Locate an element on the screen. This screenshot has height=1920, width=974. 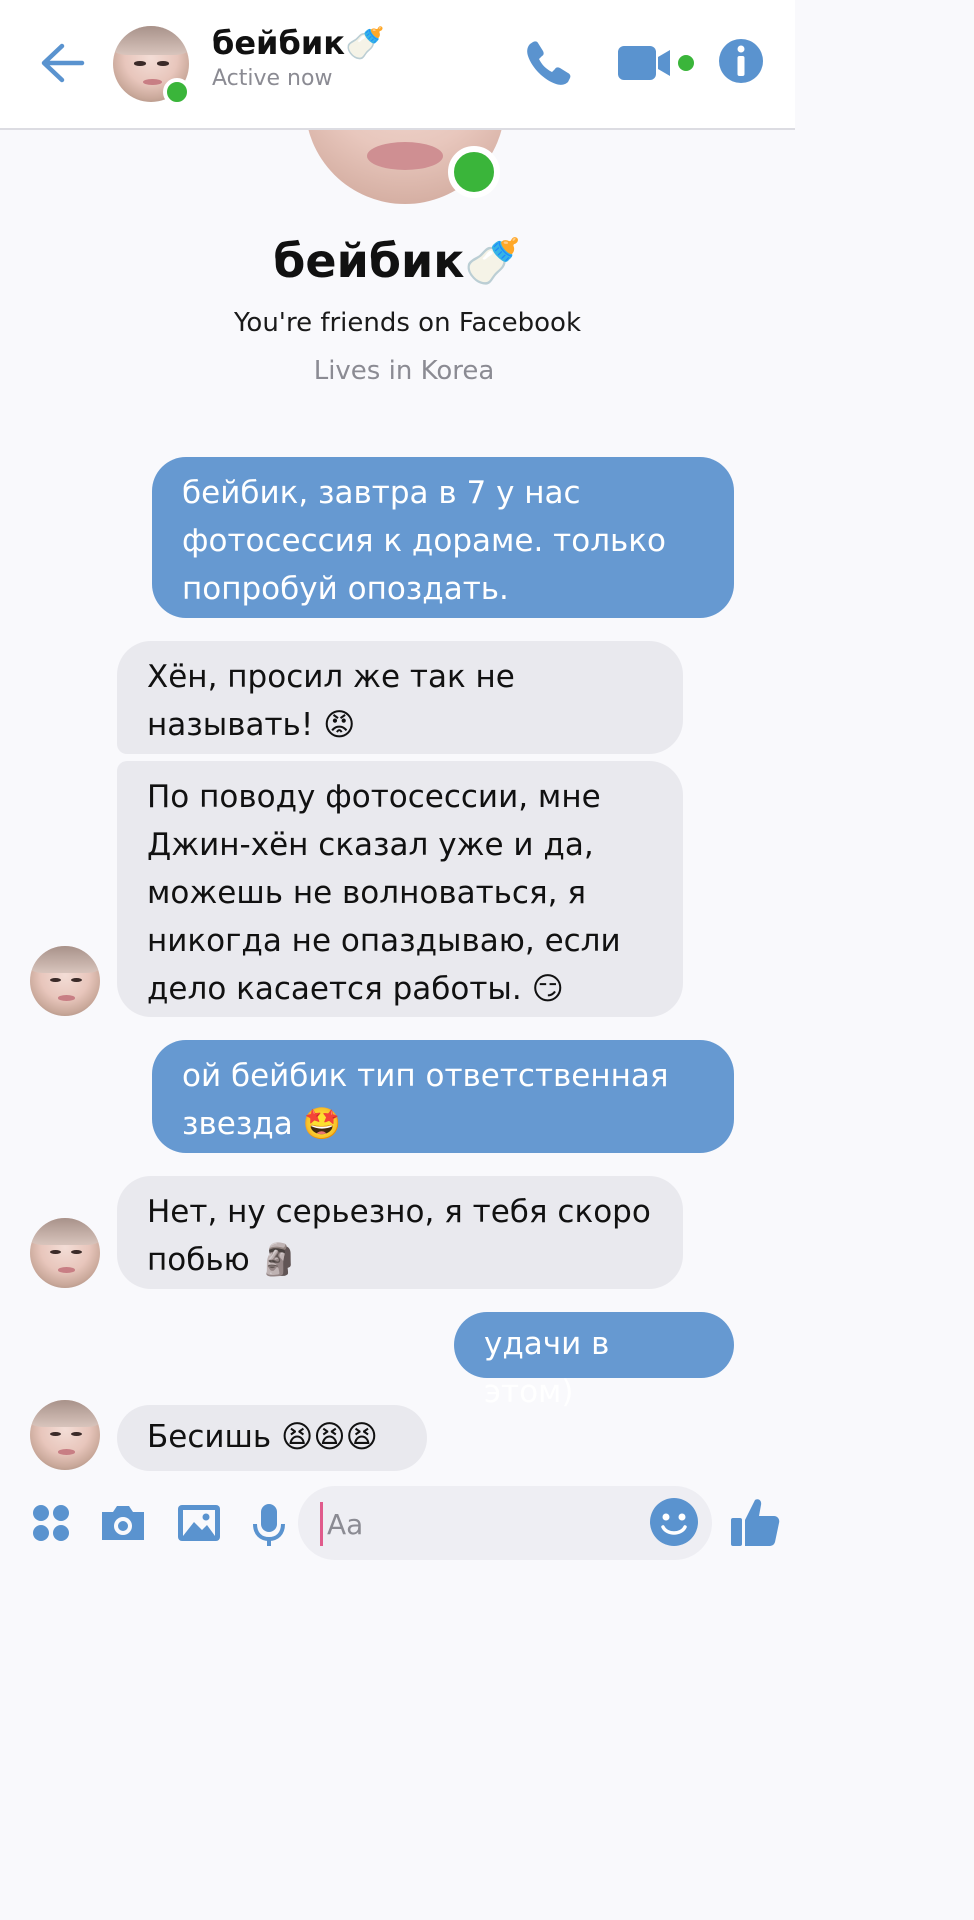
back-arrow-icon is located at coordinates (63, 63).